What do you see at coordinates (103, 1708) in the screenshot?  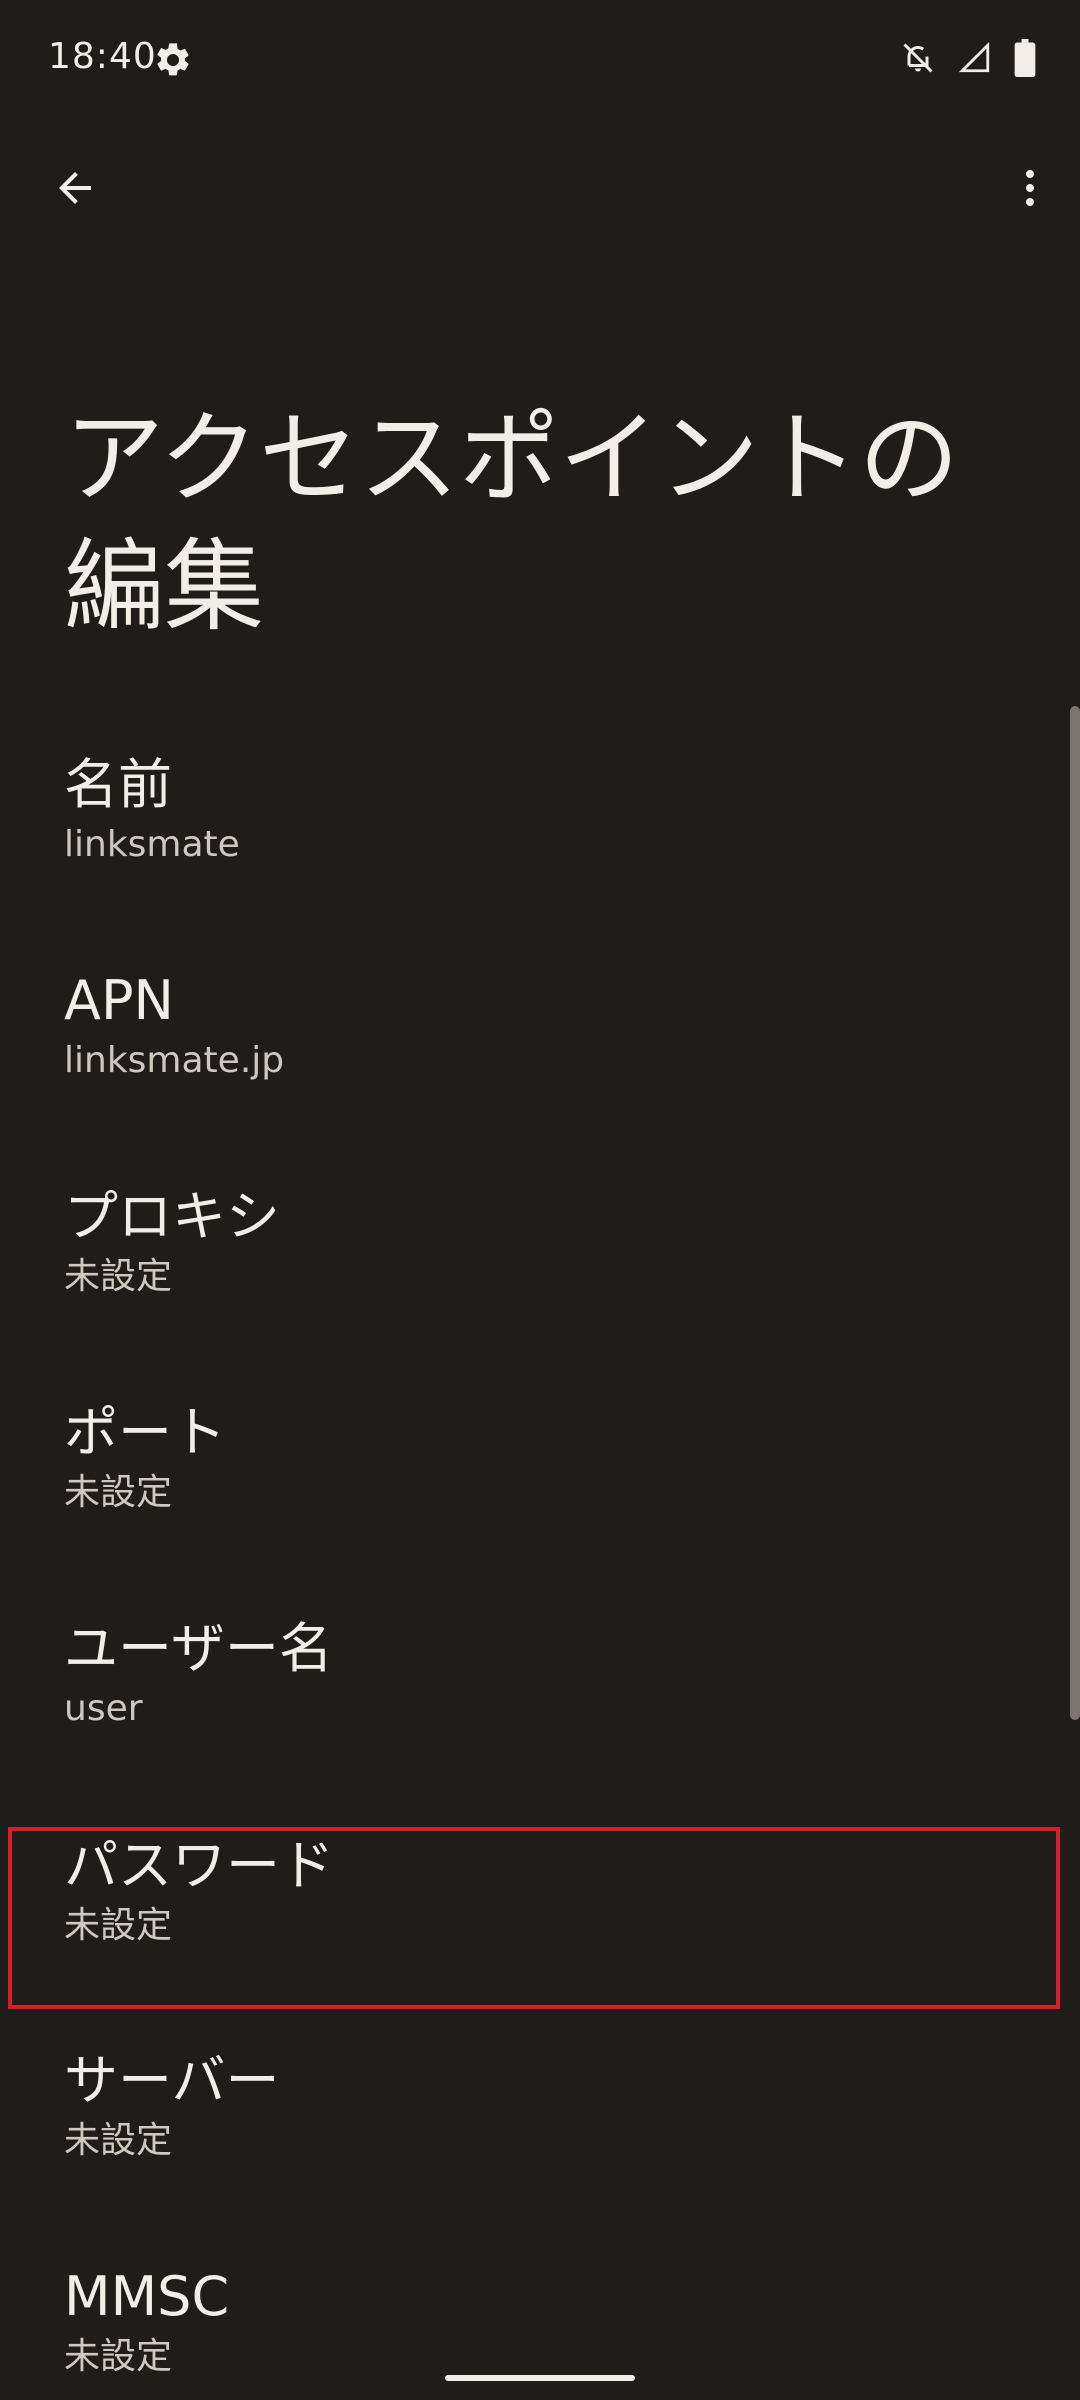 I see `pref-summary: user` at bounding box center [103, 1708].